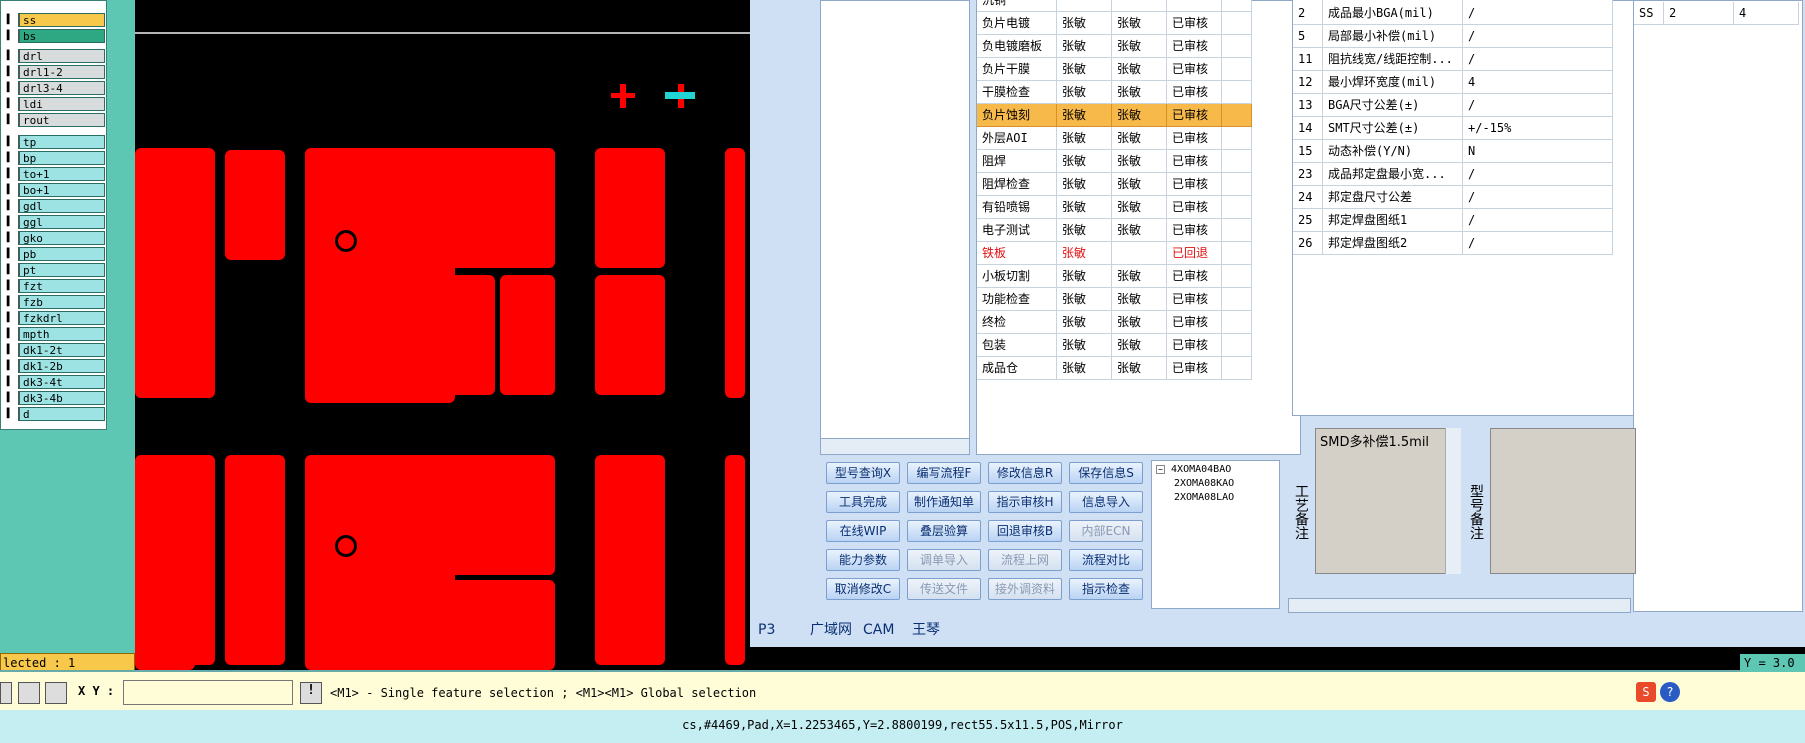  Describe the element at coordinates (1453, 36) in the screenshot. I see `table-row: 5 局部最小补偿(mil) /` at that location.